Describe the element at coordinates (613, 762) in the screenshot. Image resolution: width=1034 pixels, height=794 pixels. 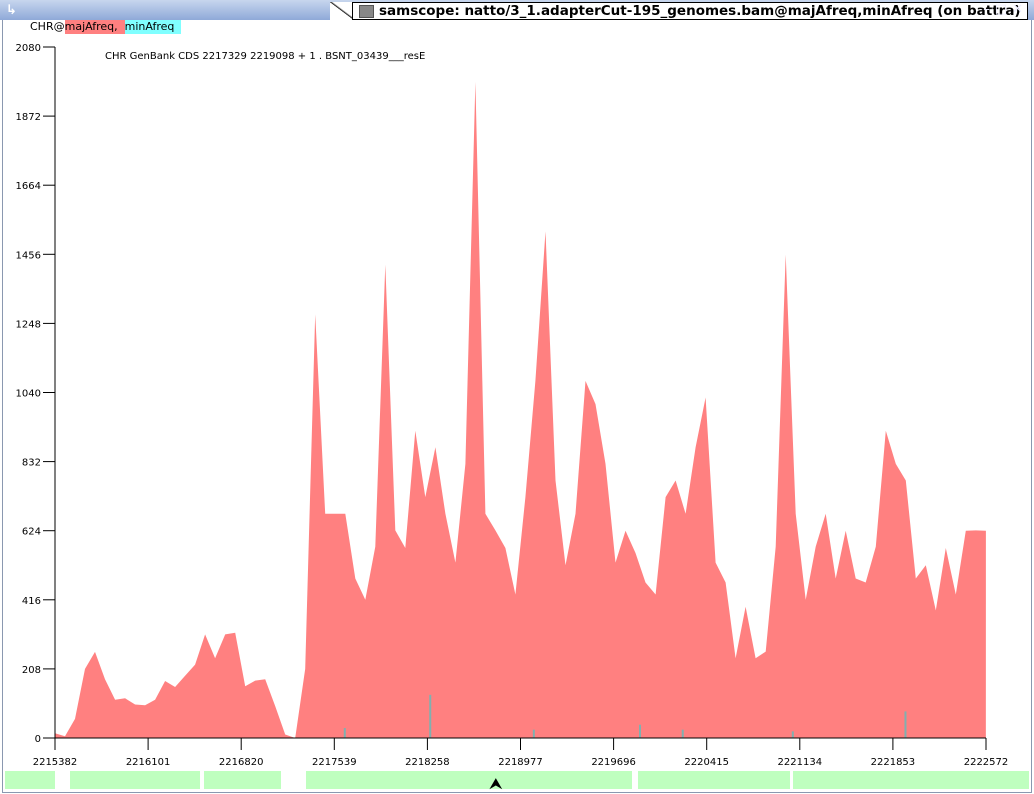
I see `x-tick-label: 2219696` at that location.